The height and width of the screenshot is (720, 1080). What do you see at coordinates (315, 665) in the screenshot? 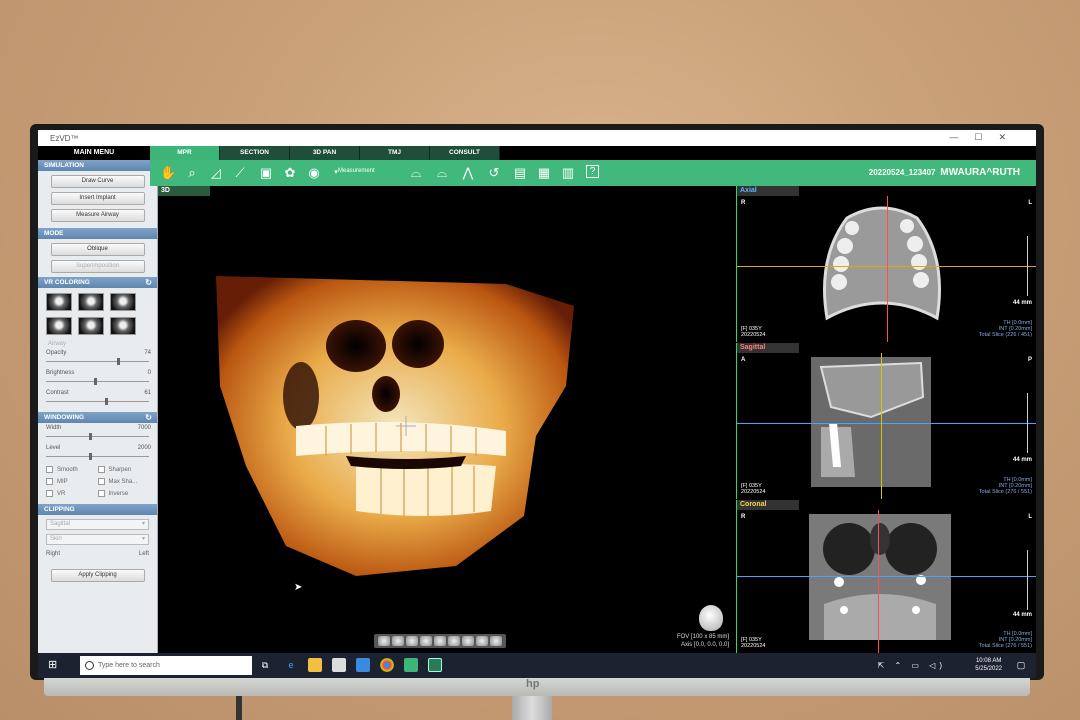
I see `file-explorer-icon` at bounding box center [315, 665].